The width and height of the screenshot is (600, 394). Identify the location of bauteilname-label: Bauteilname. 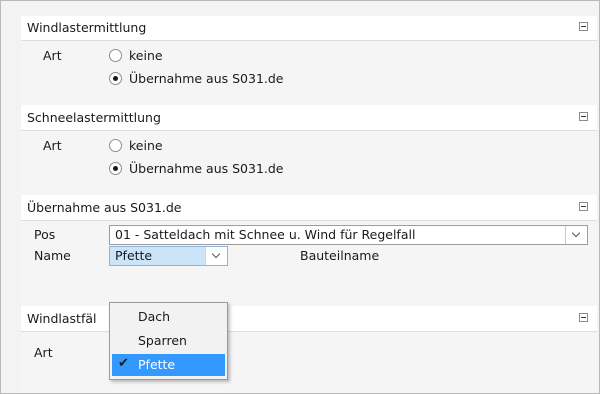
(340, 255).